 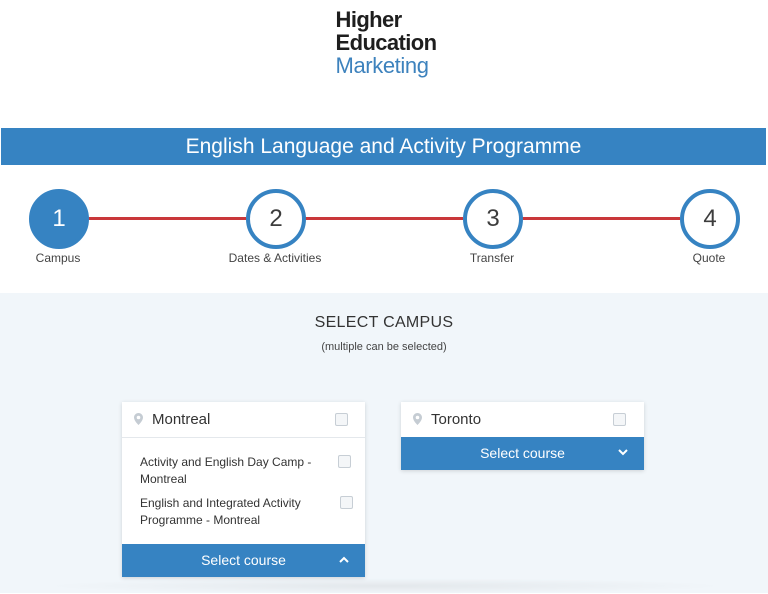 What do you see at coordinates (456, 419) in the screenshot?
I see `campus-name: Toronto` at bounding box center [456, 419].